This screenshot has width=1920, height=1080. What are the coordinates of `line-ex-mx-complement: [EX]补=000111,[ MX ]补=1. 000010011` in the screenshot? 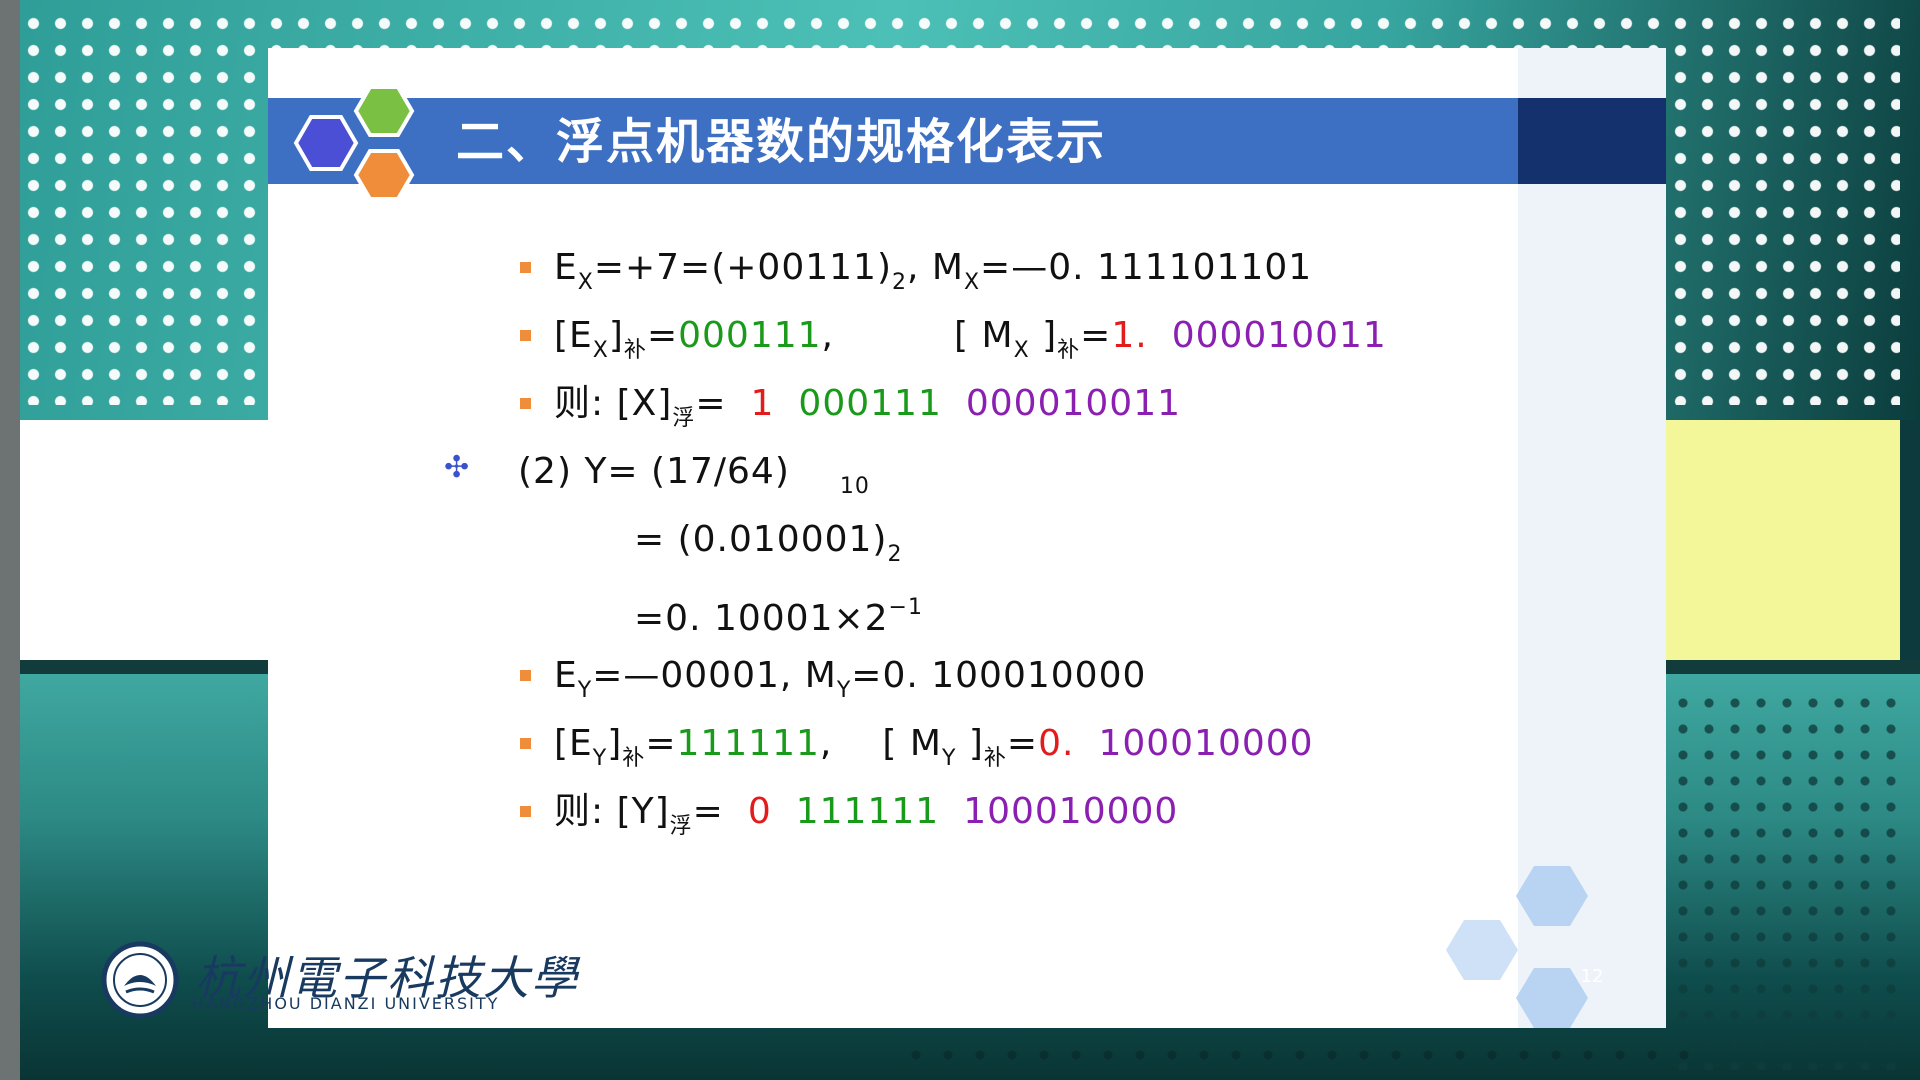 It's located at (970, 343).